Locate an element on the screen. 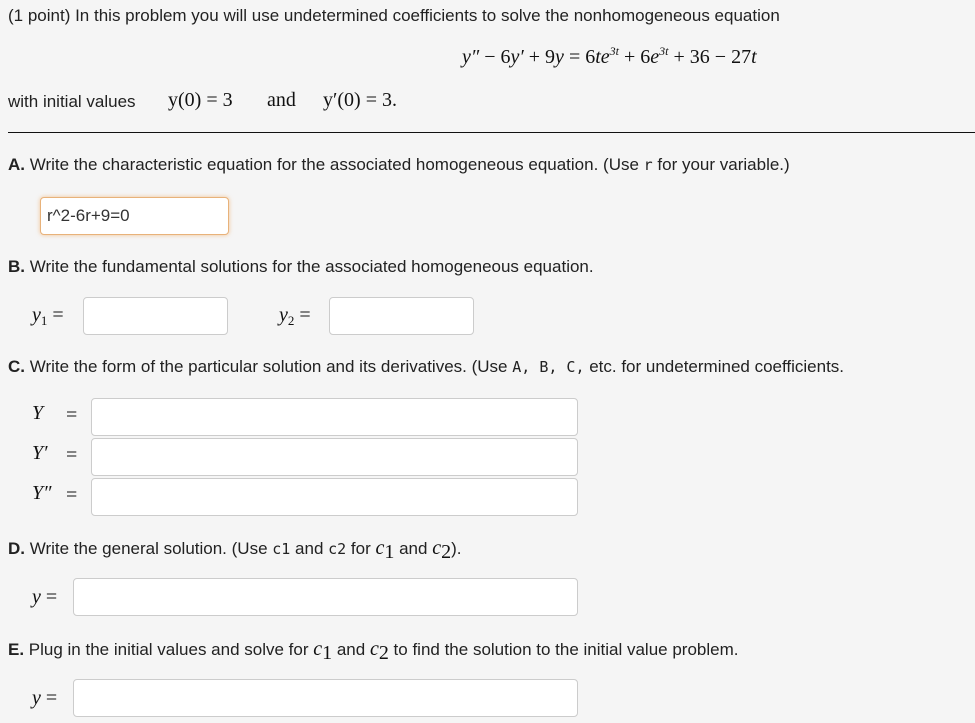  part-d-text: for is located at coordinates (361, 548).